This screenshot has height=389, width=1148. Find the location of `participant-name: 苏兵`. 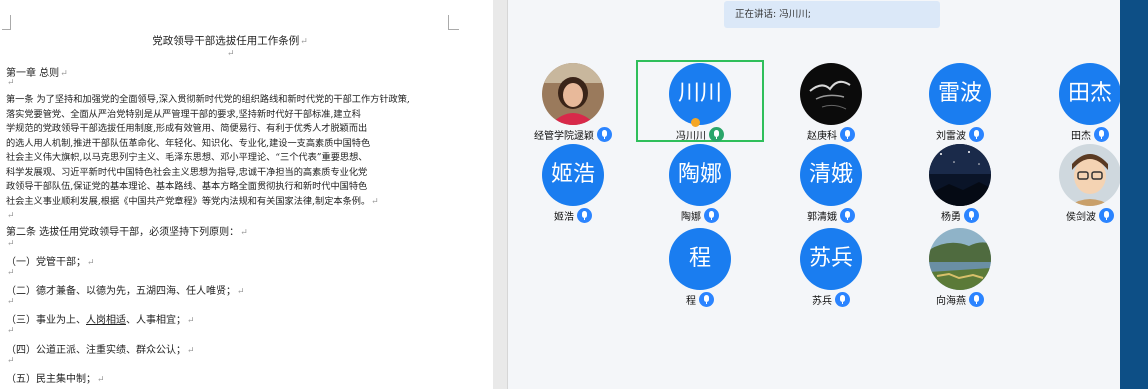

participant-name: 苏兵 is located at coordinates (822, 301).